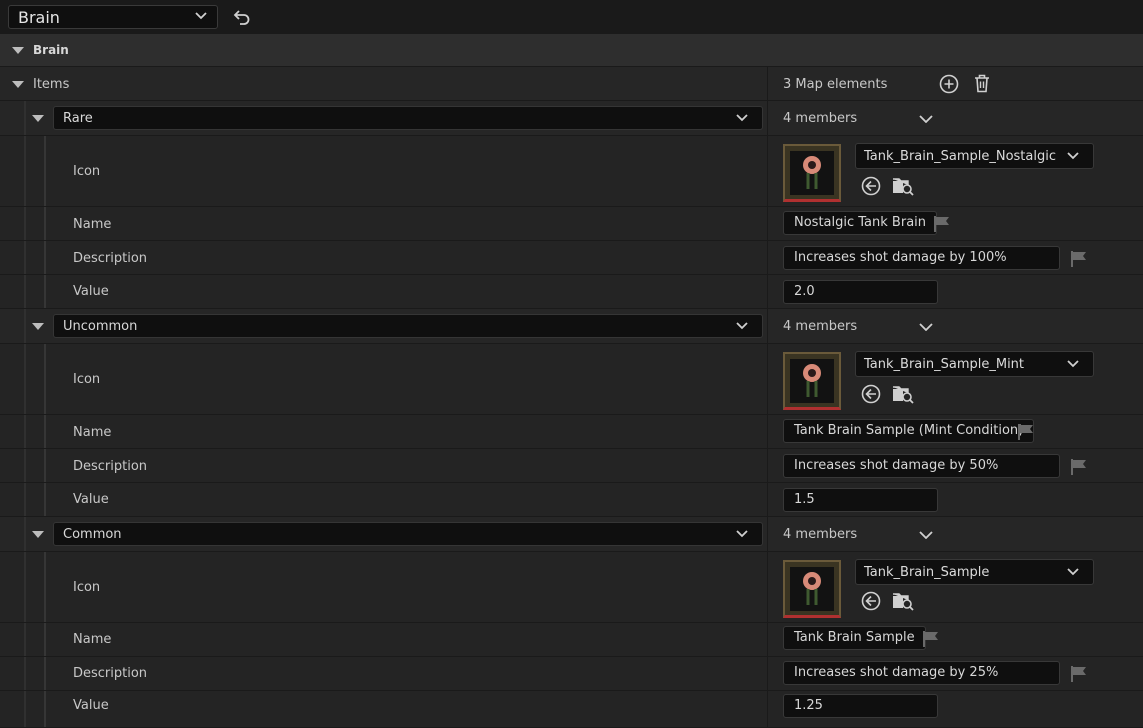 This screenshot has height=728, width=1143. Describe the element at coordinates (944, 364) in the screenshot. I see `asset-picker-value: Tank_Brain_Sample_Mint` at that location.